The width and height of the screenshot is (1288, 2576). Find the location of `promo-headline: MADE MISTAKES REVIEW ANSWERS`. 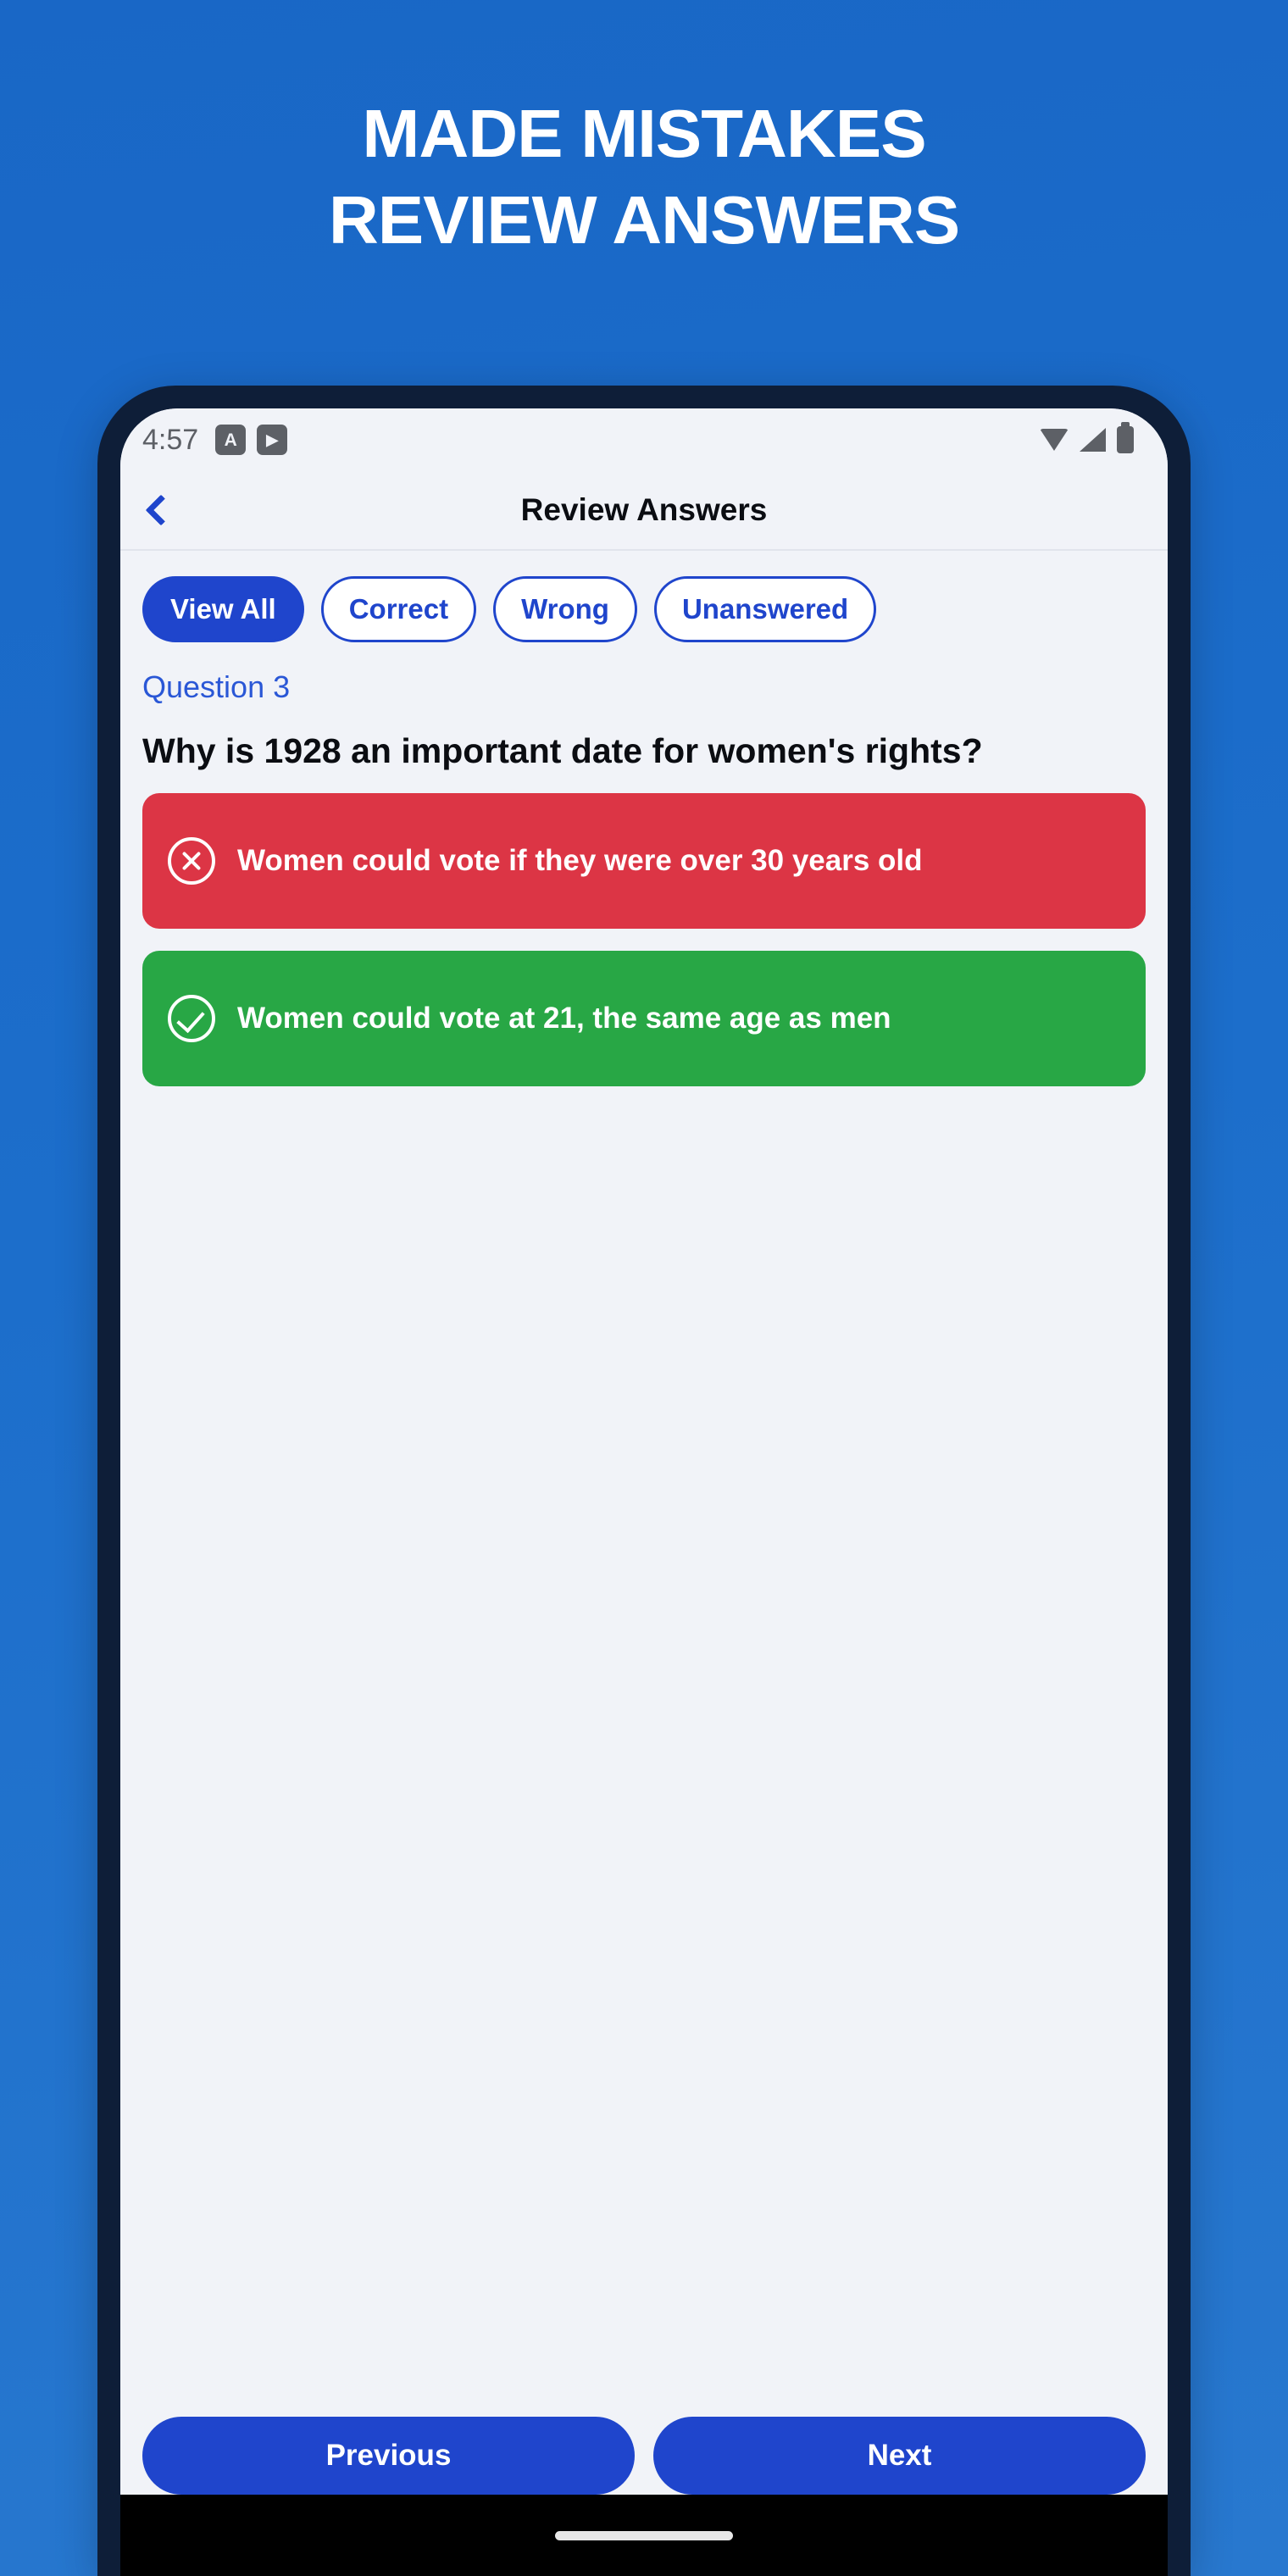

promo-headline: MADE MISTAKES REVIEW ANSWERS is located at coordinates (644, 177).